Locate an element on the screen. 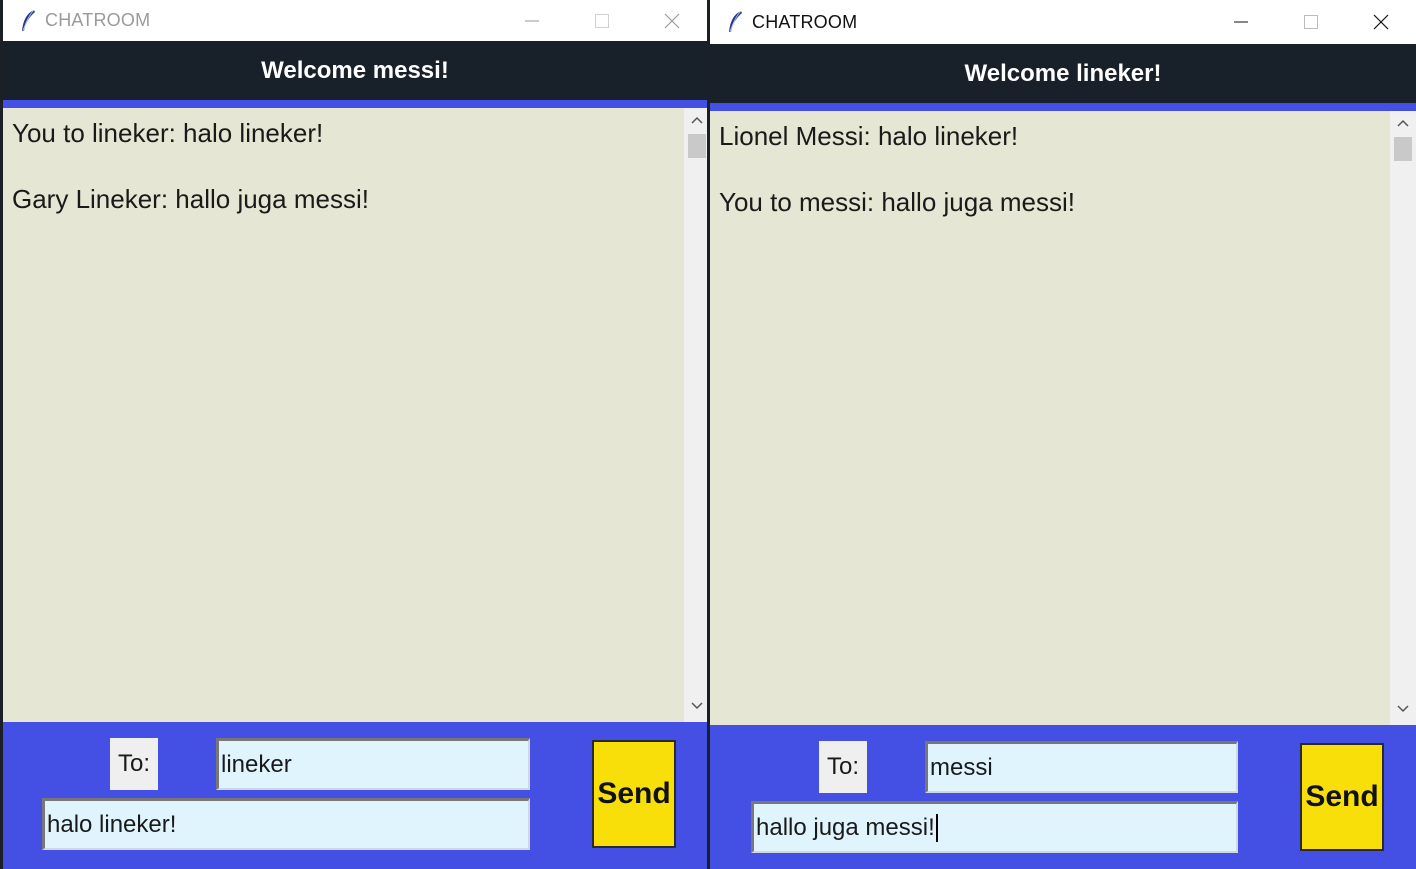  message-input: halo lineker! is located at coordinates (286, 824).